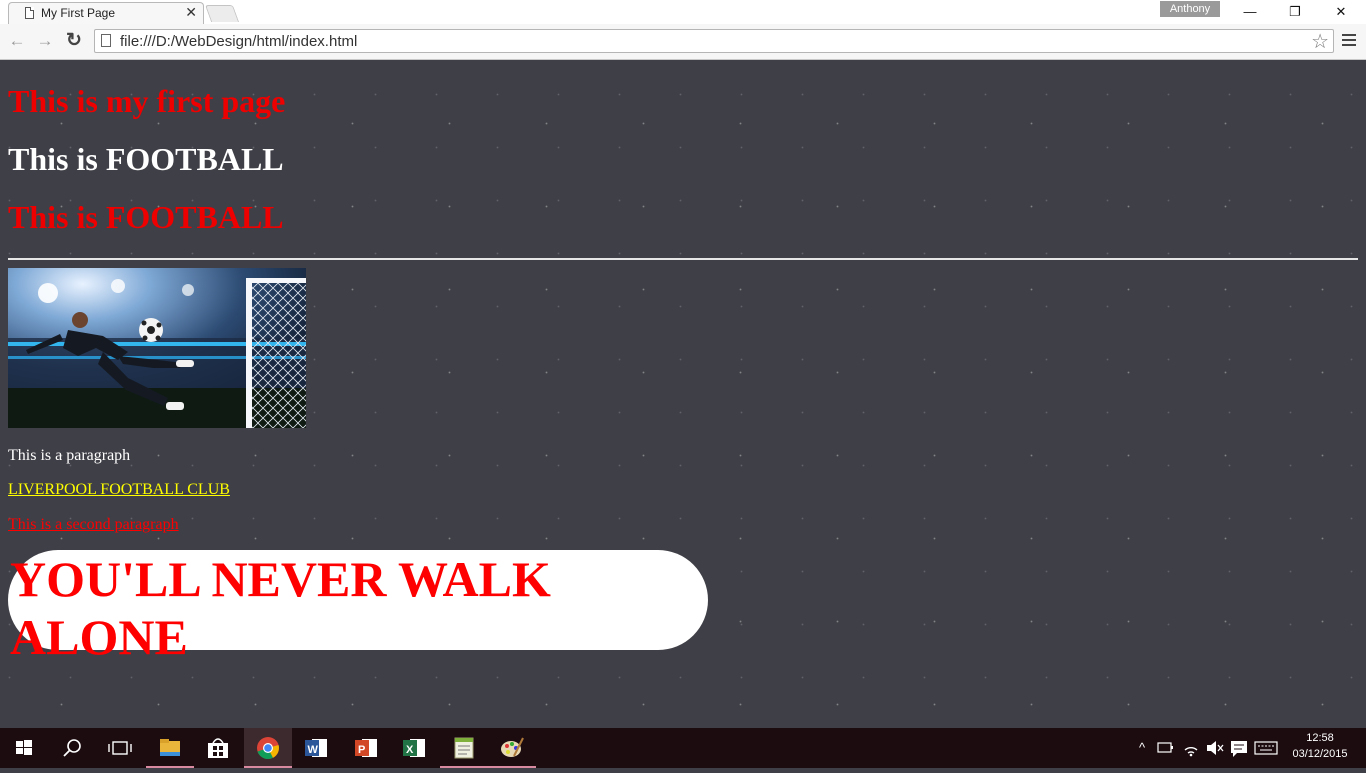 This screenshot has width=1366, height=773. Describe the element at coordinates (1191, 748) in the screenshot. I see `wifi-icon` at that location.